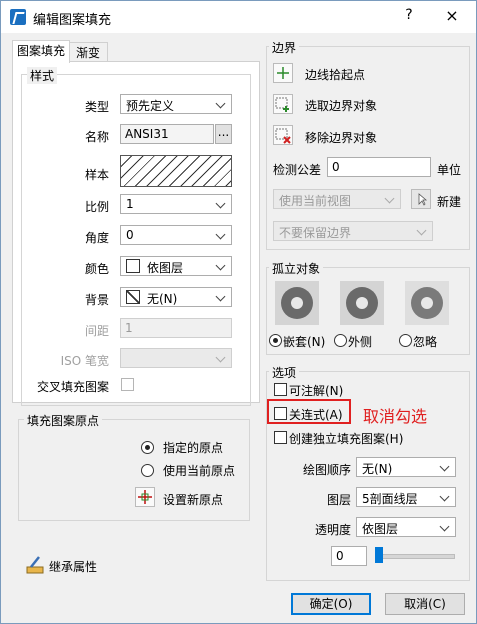  What do you see at coordinates (405, 340) in the screenshot?
I see `island-ignore-radio` at bounding box center [405, 340].